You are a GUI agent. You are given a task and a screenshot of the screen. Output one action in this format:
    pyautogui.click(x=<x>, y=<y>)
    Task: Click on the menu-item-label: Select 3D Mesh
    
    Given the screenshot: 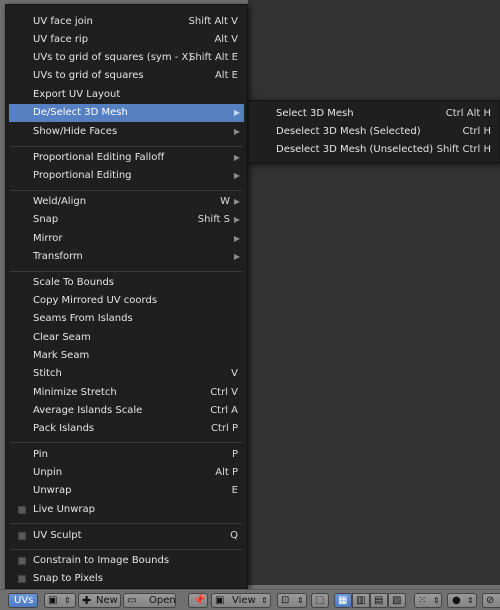 What is the action you would take?
    pyautogui.click(x=315, y=113)
    